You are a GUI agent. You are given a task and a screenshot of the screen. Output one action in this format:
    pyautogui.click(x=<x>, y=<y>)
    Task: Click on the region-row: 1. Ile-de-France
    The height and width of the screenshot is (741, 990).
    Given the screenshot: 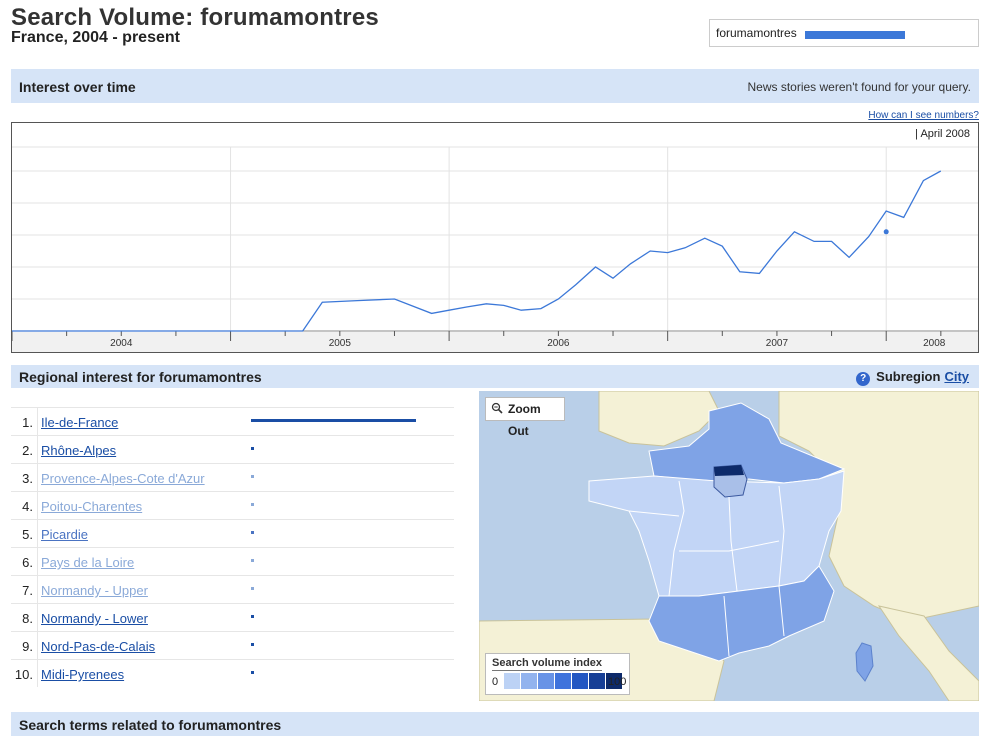 What is the action you would take?
    pyautogui.click(x=232, y=421)
    